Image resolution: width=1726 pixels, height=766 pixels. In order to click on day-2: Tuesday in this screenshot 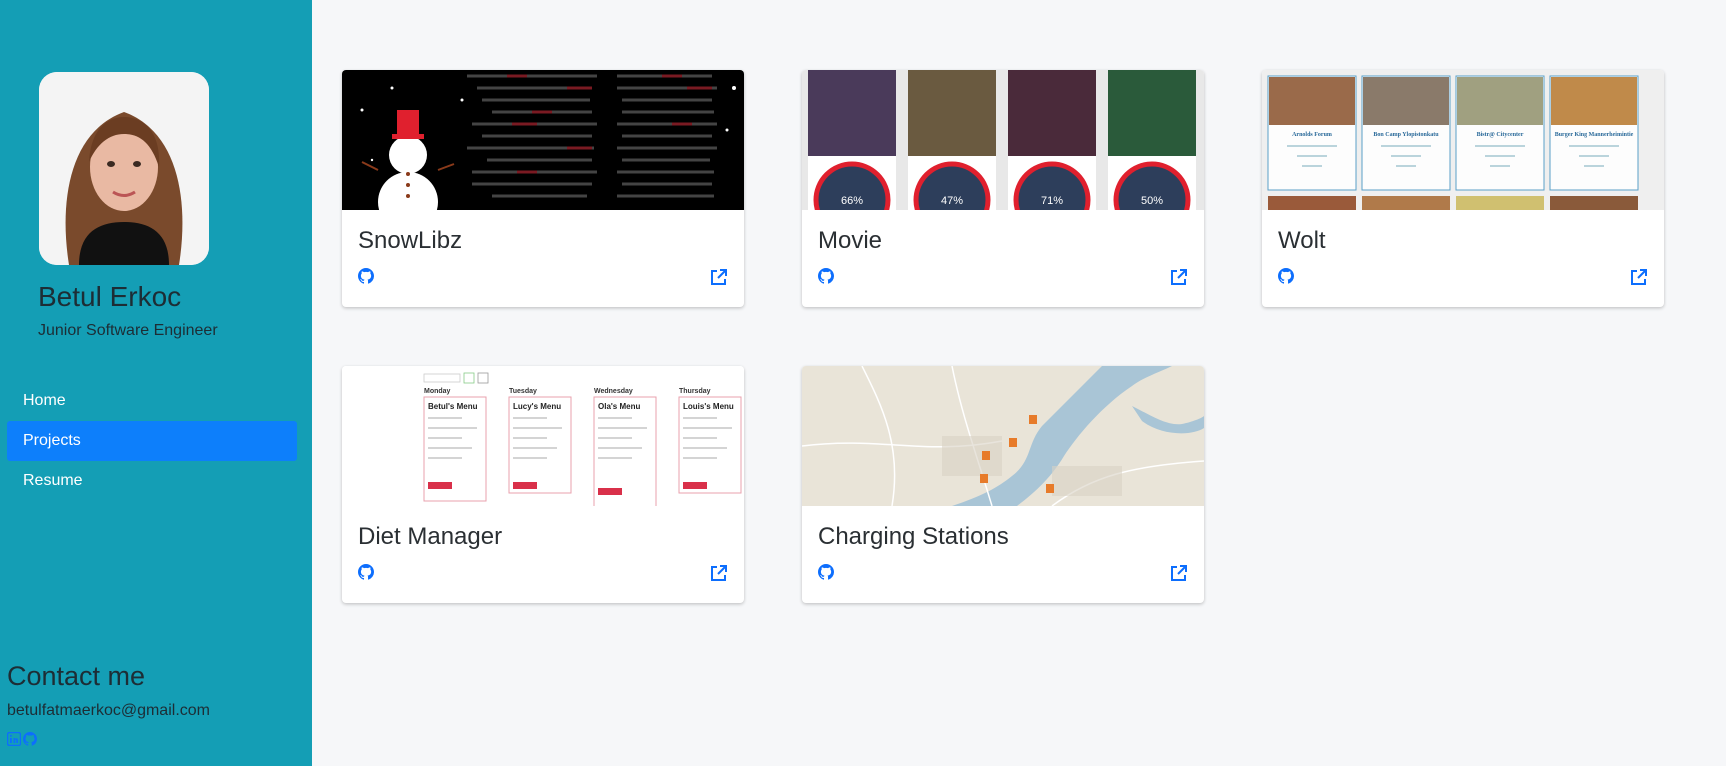, I will do `click(523, 391)`.